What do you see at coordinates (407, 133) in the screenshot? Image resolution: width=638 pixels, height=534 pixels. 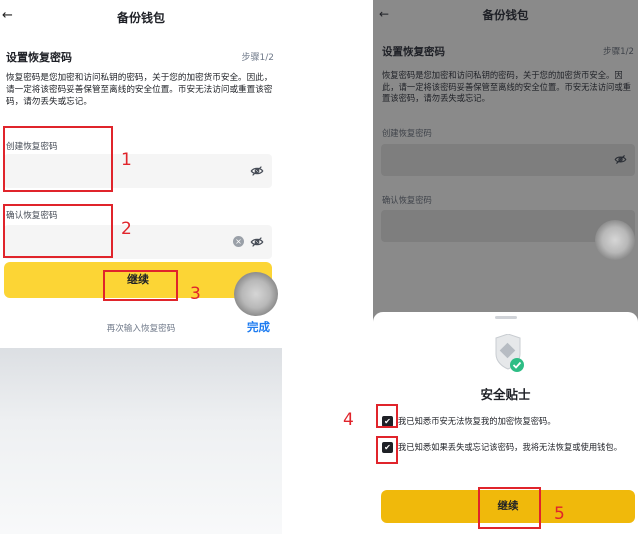 I see `create-password-label: 创建恢复密码` at bounding box center [407, 133].